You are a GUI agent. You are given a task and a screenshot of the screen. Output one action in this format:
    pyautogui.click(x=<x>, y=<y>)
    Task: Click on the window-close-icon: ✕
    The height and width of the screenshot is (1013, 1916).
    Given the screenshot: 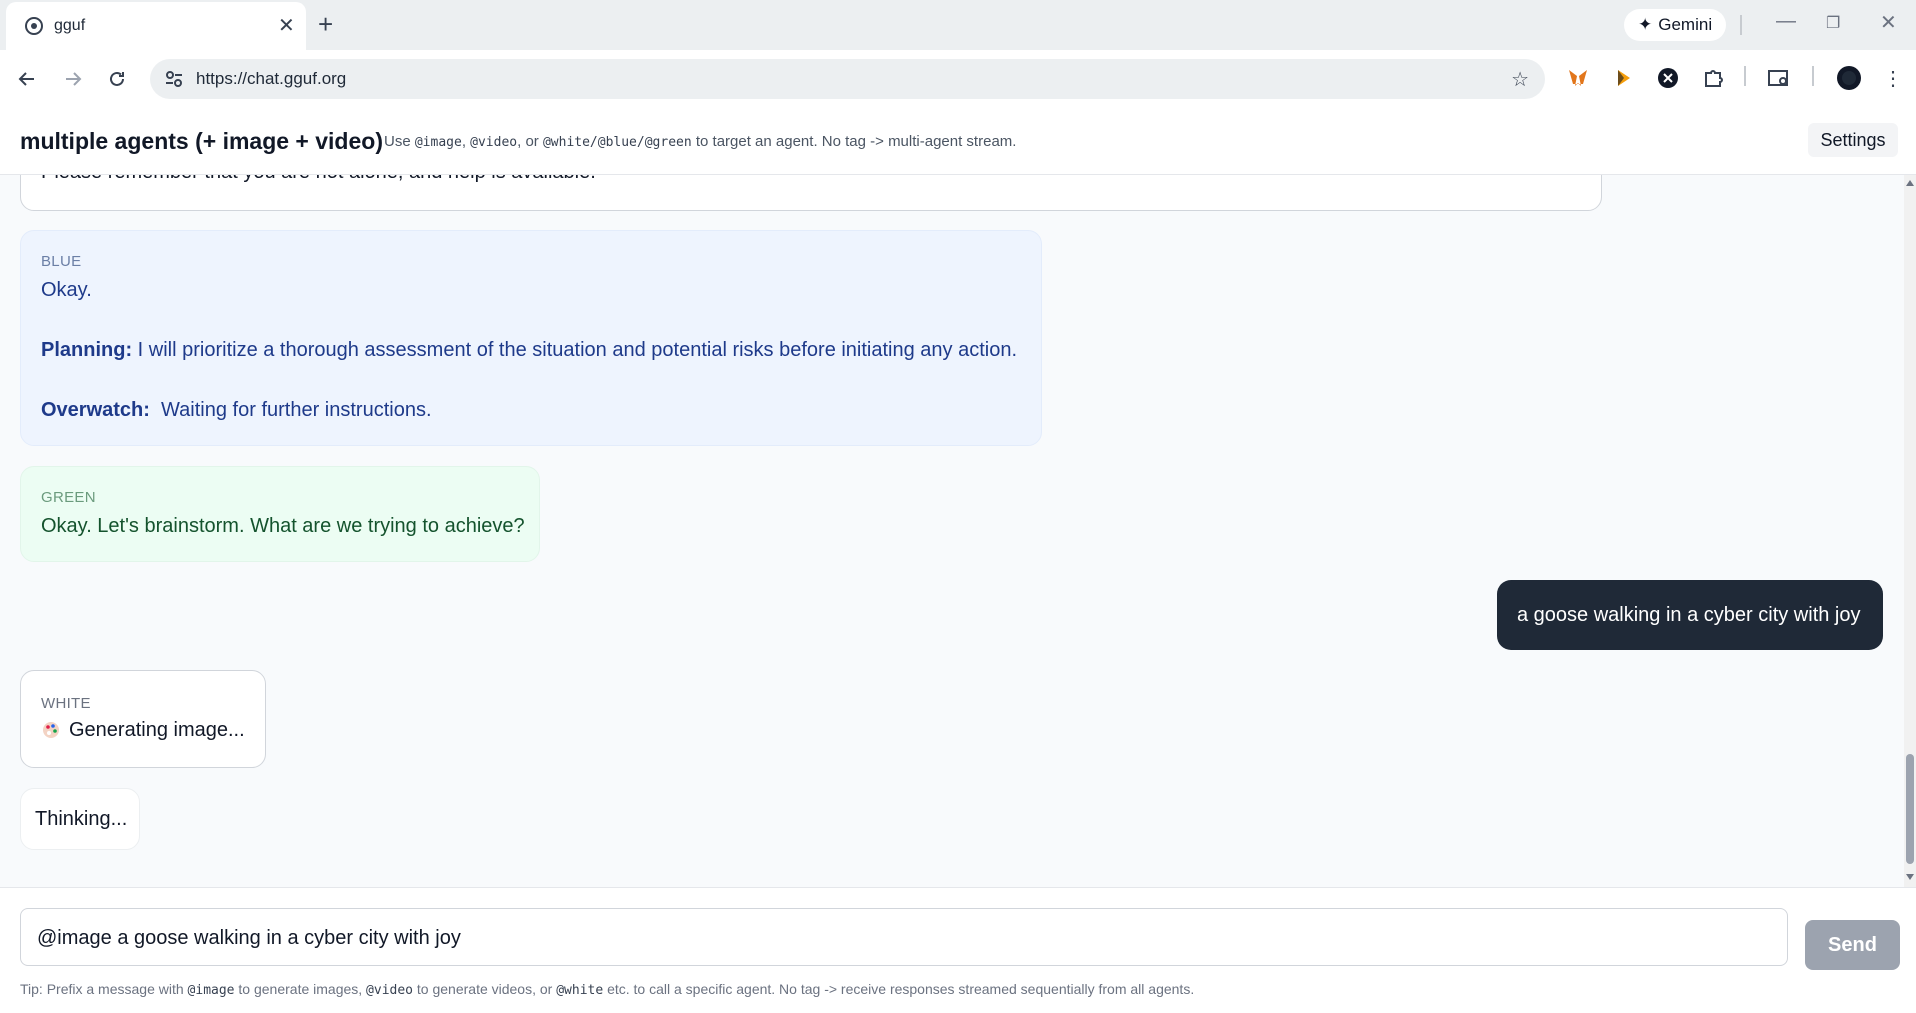 What is the action you would take?
    pyautogui.click(x=1888, y=22)
    